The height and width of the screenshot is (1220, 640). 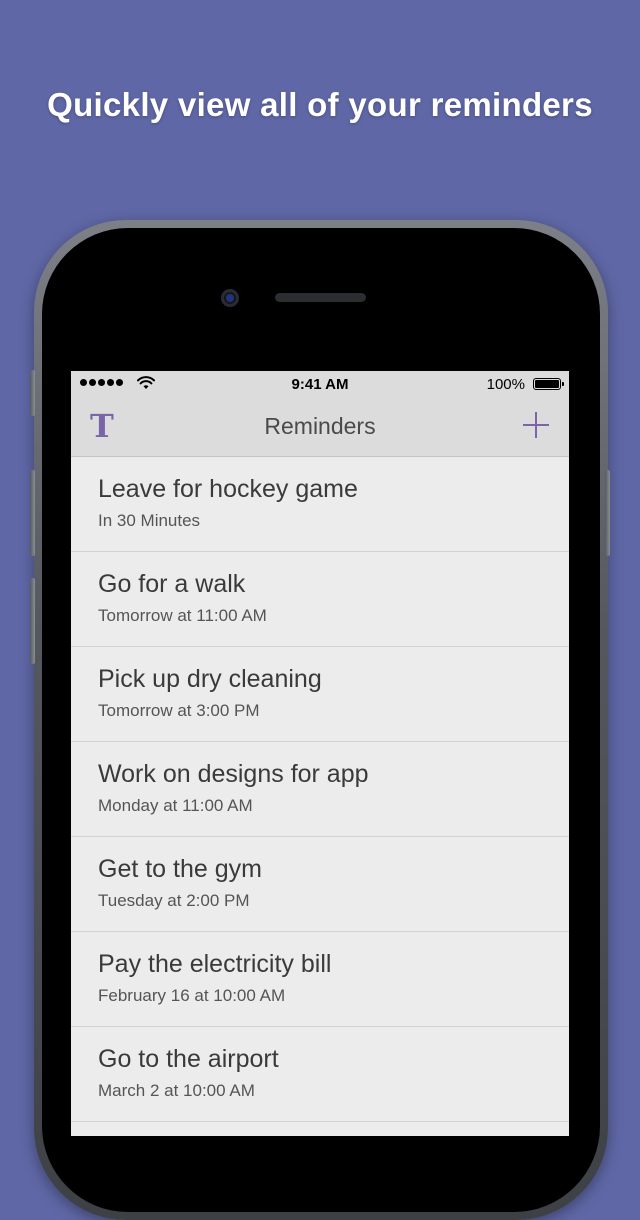 What do you see at coordinates (210, 679) in the screenshot?
I see `reminder-title: Pick up dry cleaning` at bounding box center [210, 679].